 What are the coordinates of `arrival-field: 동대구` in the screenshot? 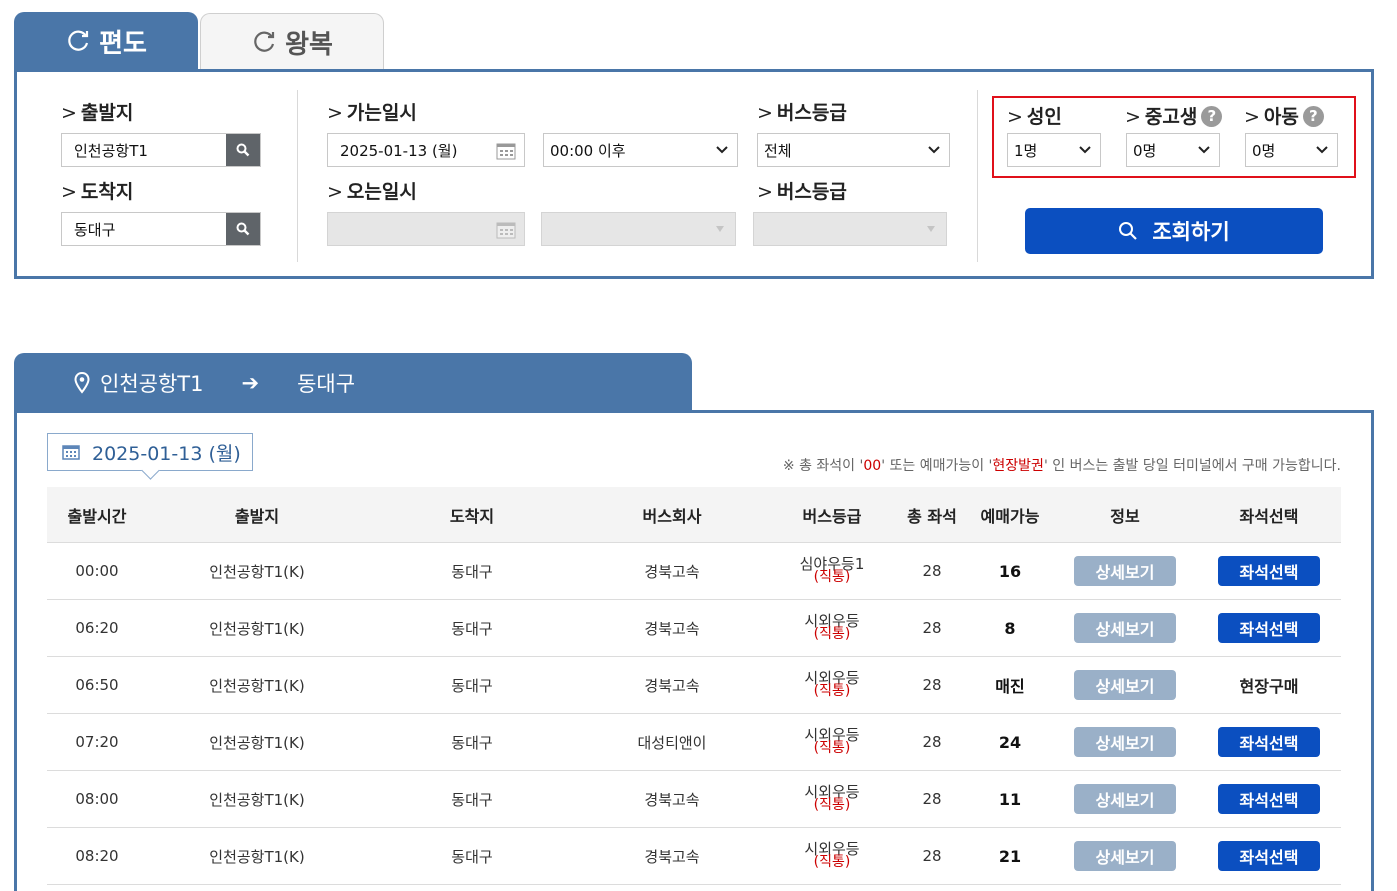 It's located at (161, 229).